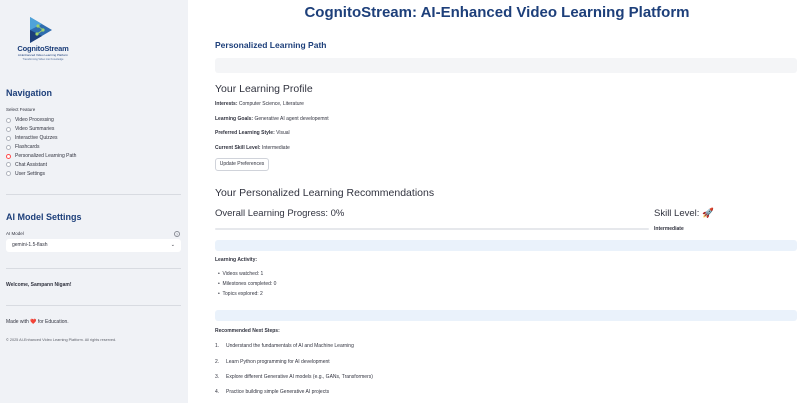 Image resolution: width=806 pixels, height=403 pixels. Describe the element at coordinates (43, 48) in the screenshot. I see `logo-title: CognitoStream` at that location.